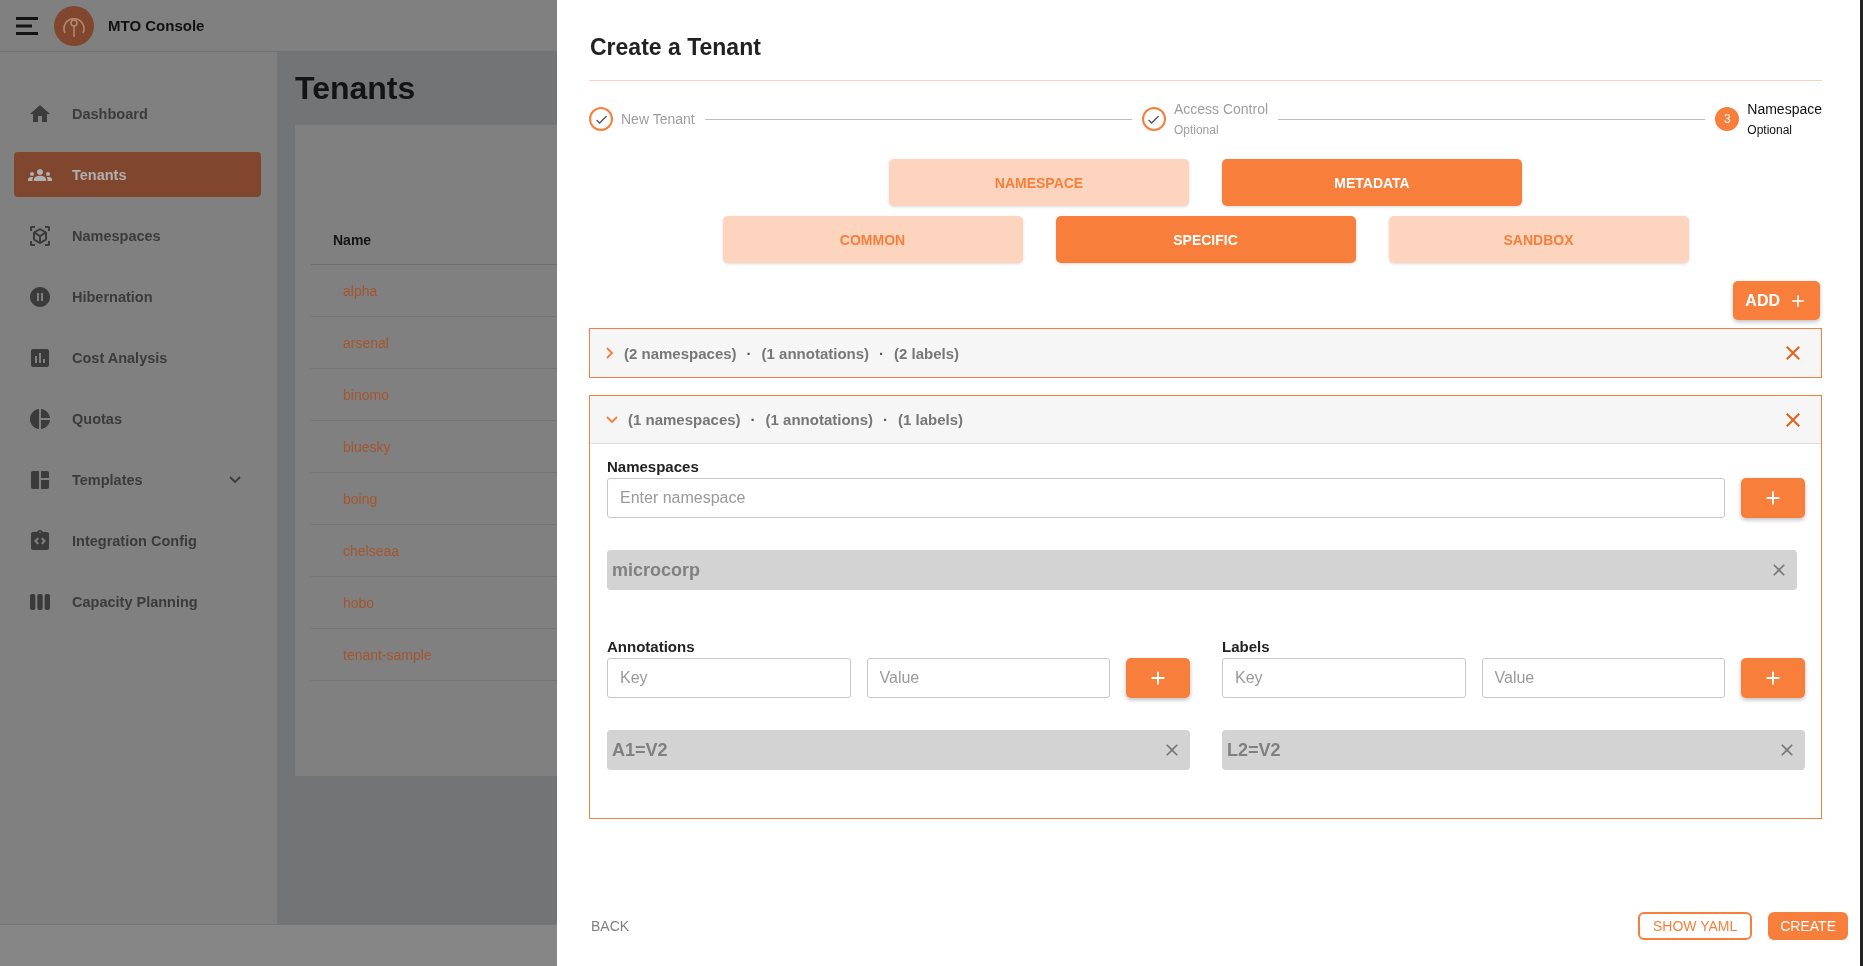 The height and width of the screenshot is (966, 1863). I want to click on chip-text: microcorp, so click(656, 570).